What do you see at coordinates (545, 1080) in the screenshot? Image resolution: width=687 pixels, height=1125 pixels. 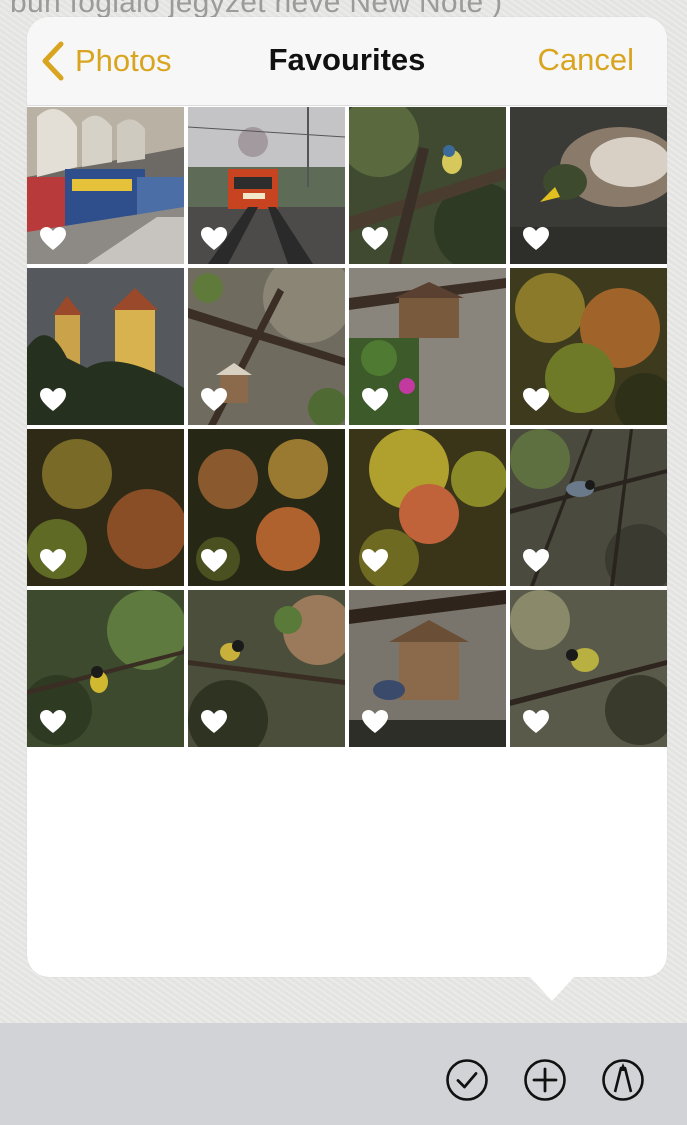 I see `plus-circle-icon` at bounding box center [545, 1080].